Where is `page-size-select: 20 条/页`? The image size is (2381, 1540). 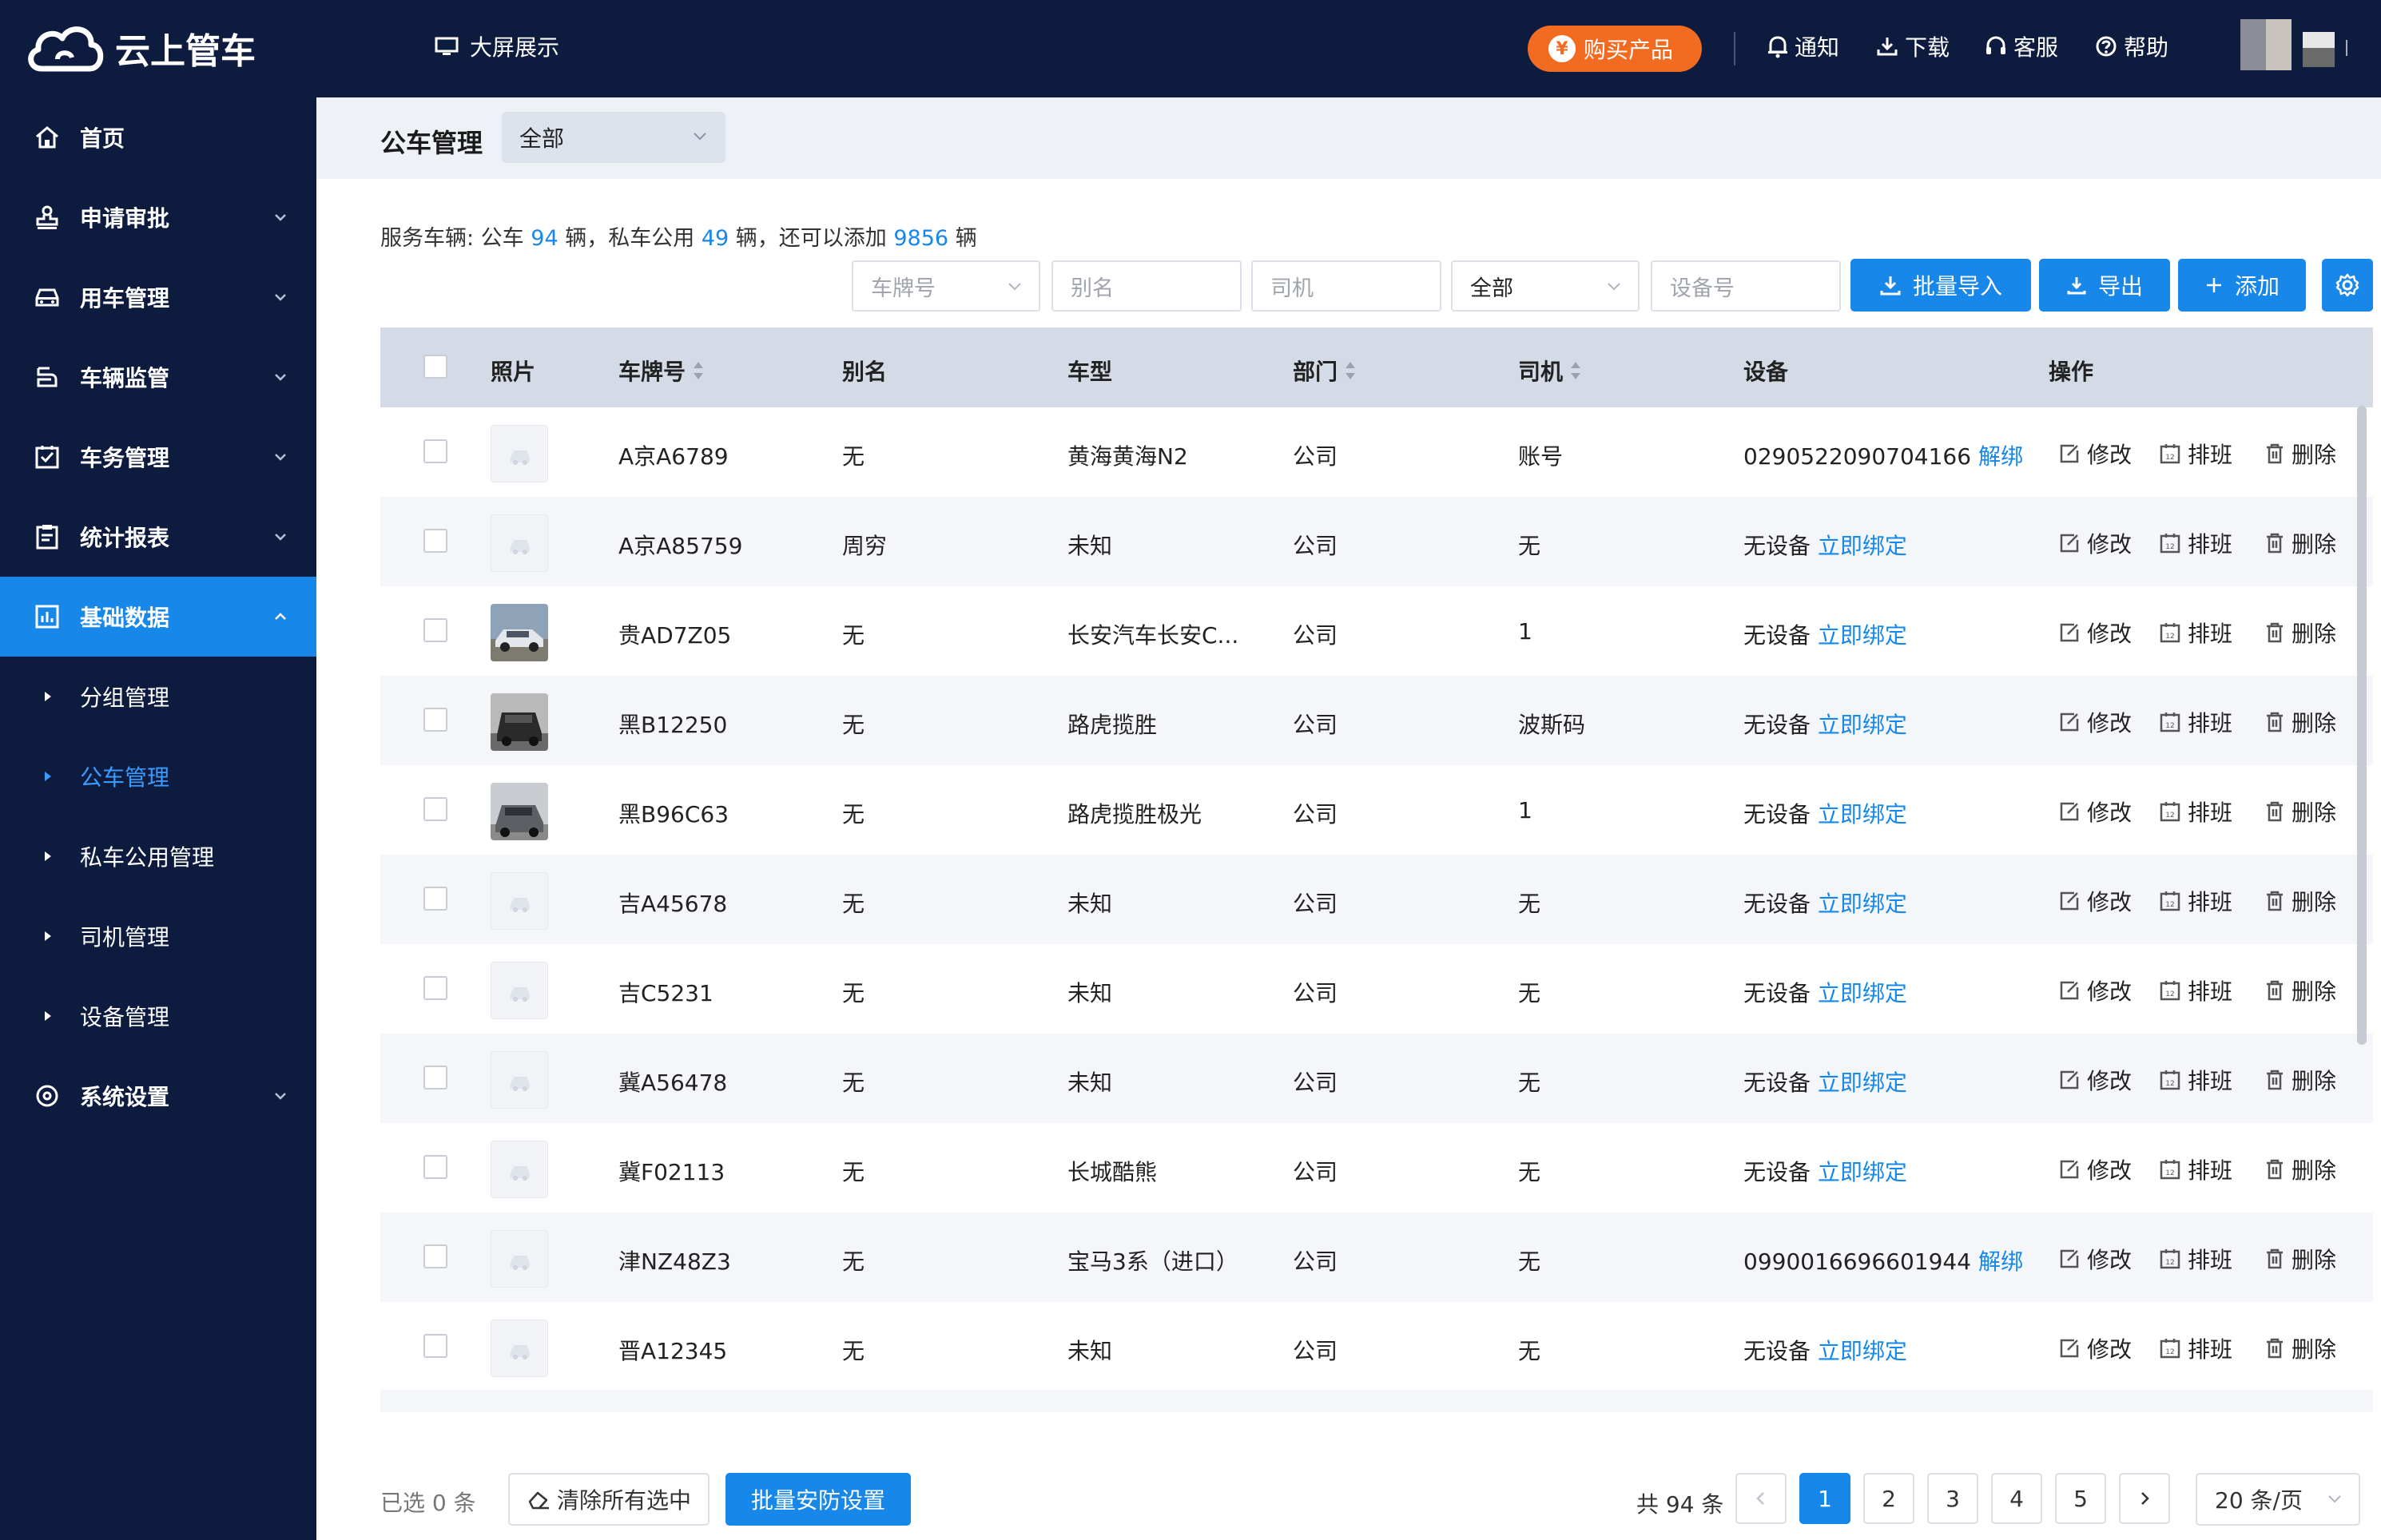 page-size-select: 20 条/页 is located at coordinates (2278, 1499).